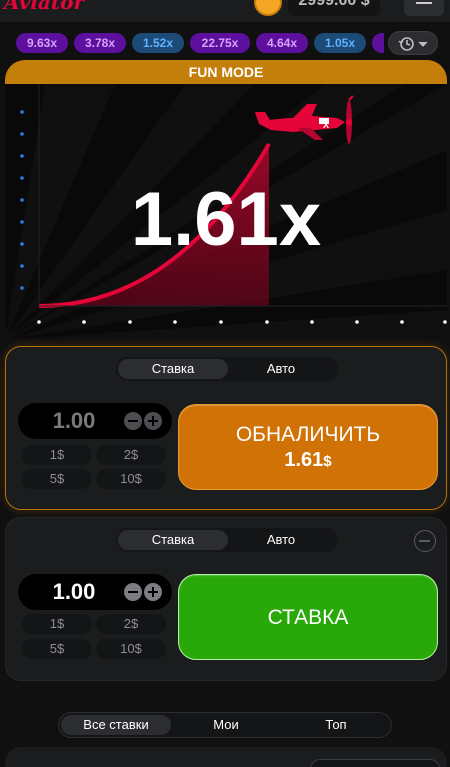 The height and width of the screenshot is (767, 450). Describe the element at coordinates (44, 7) in the screenshot. I see `aviator-logo: Aviator` at that location.